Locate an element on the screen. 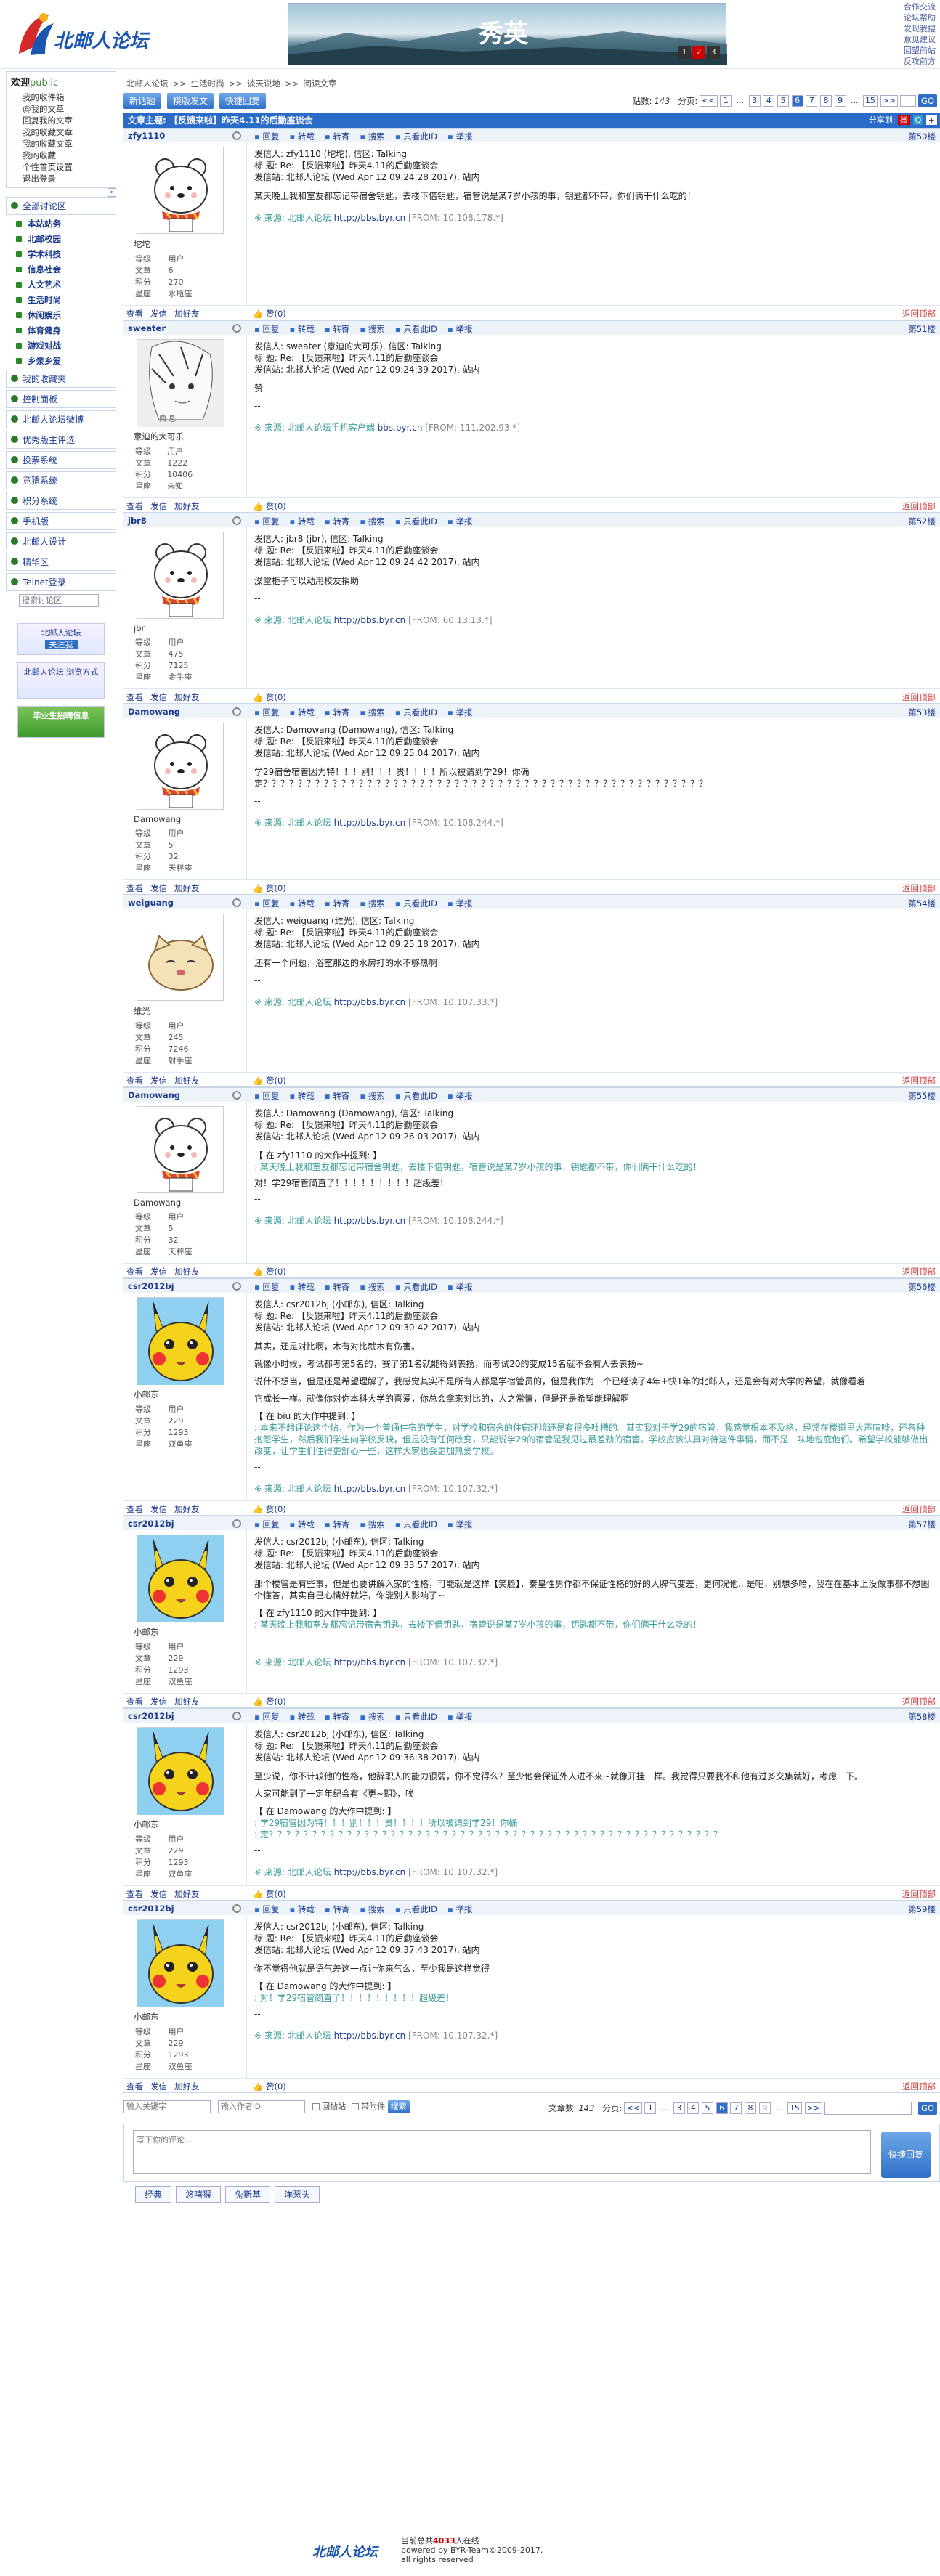 Image resolution: width=940 pixels, height=2576 pixels. crumb-link: 阅读文章 is located at coordinates (319, 83).